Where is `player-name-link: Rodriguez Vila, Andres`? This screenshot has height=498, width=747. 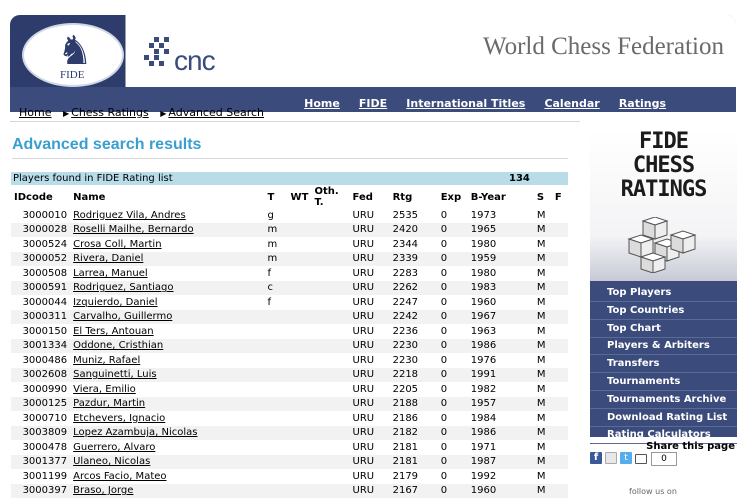 player-name-link: Rodriguez Vila, Andres is located at coordinates (129, 215).